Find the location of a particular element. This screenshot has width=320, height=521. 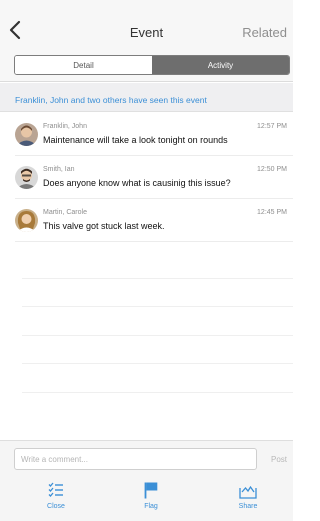

comment-composer: Post is located at coordinates (146, 458).